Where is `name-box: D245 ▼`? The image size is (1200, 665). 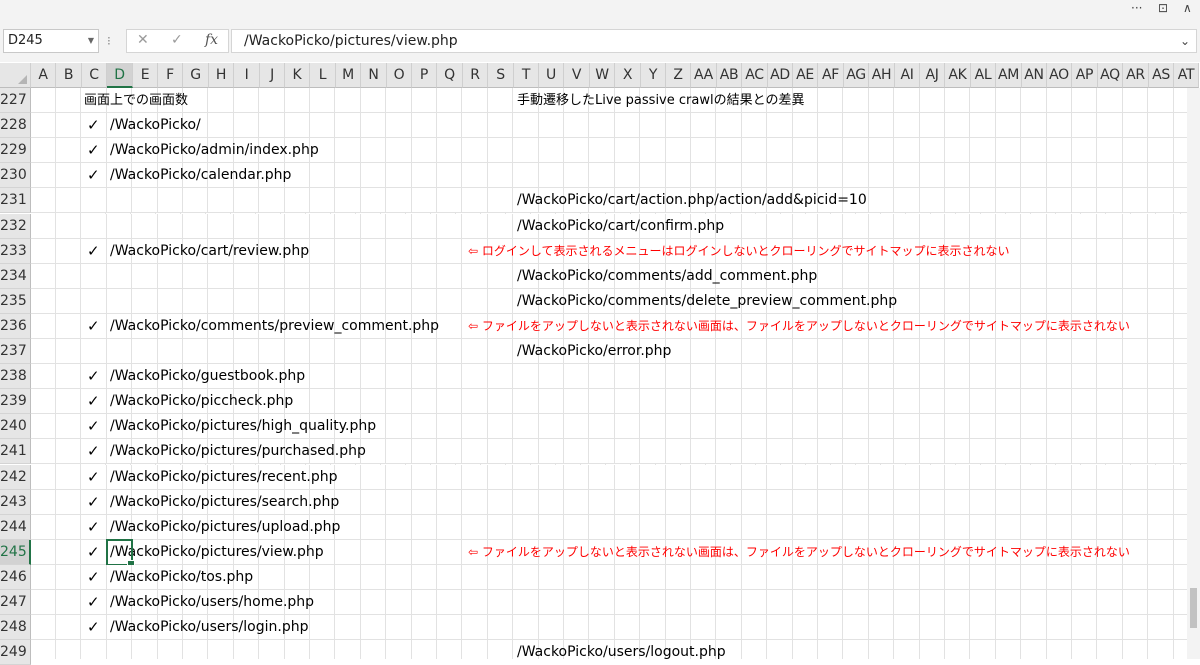 name-box: D245 ▼ is located at coordinates (51, 41).